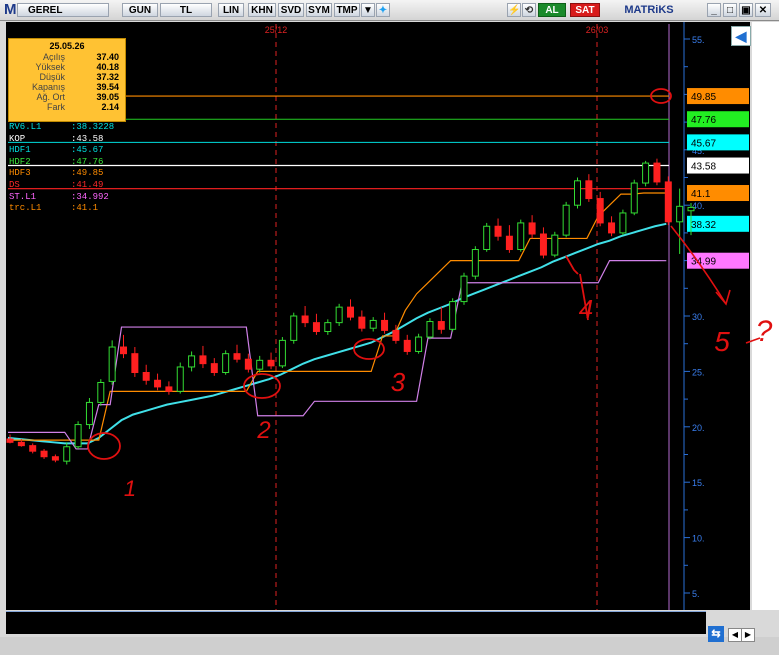 The height and width of the screenshot is (655, 779). I want to click on top-date-label: 26/03, so click(597, 30).